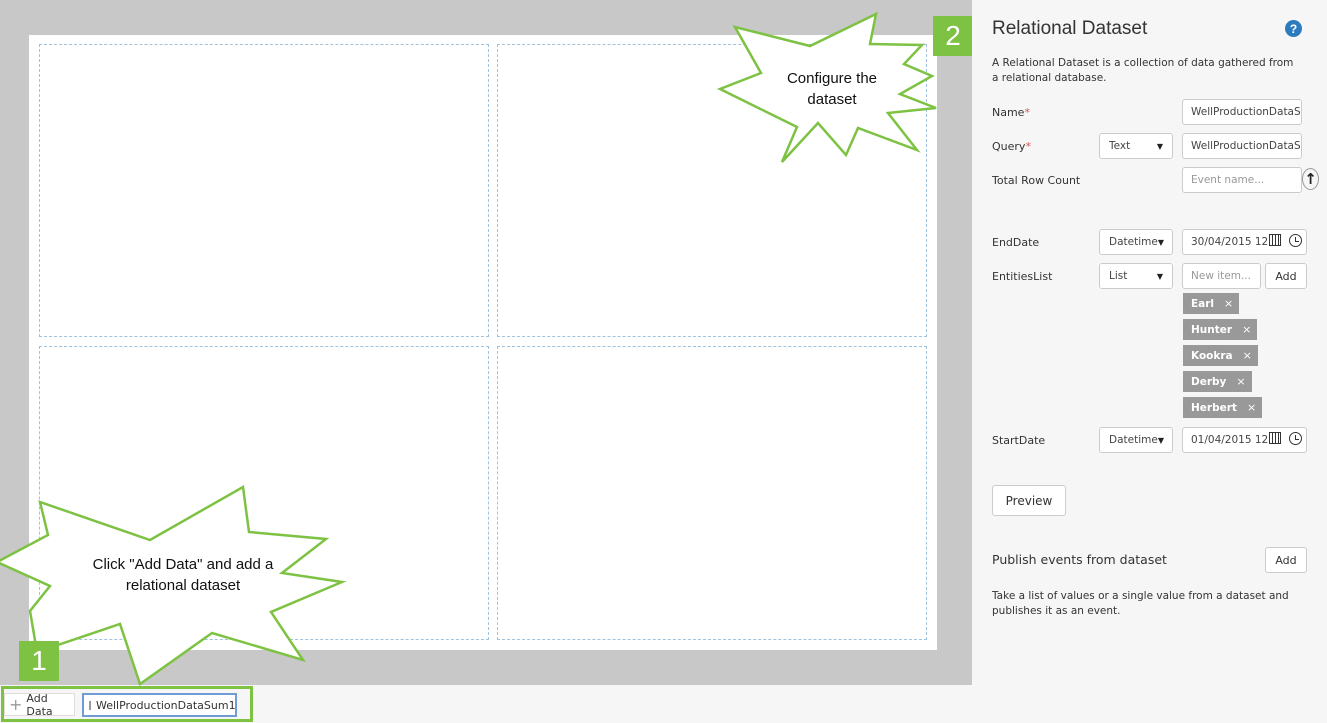 The image size is (1327, 723). I want to click on add-data-button: + Add Data, so click(39, 704).